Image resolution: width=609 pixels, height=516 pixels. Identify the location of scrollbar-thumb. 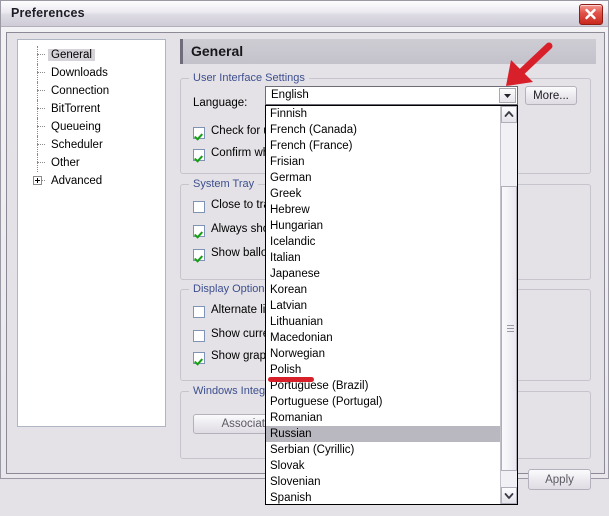
(509, 328).